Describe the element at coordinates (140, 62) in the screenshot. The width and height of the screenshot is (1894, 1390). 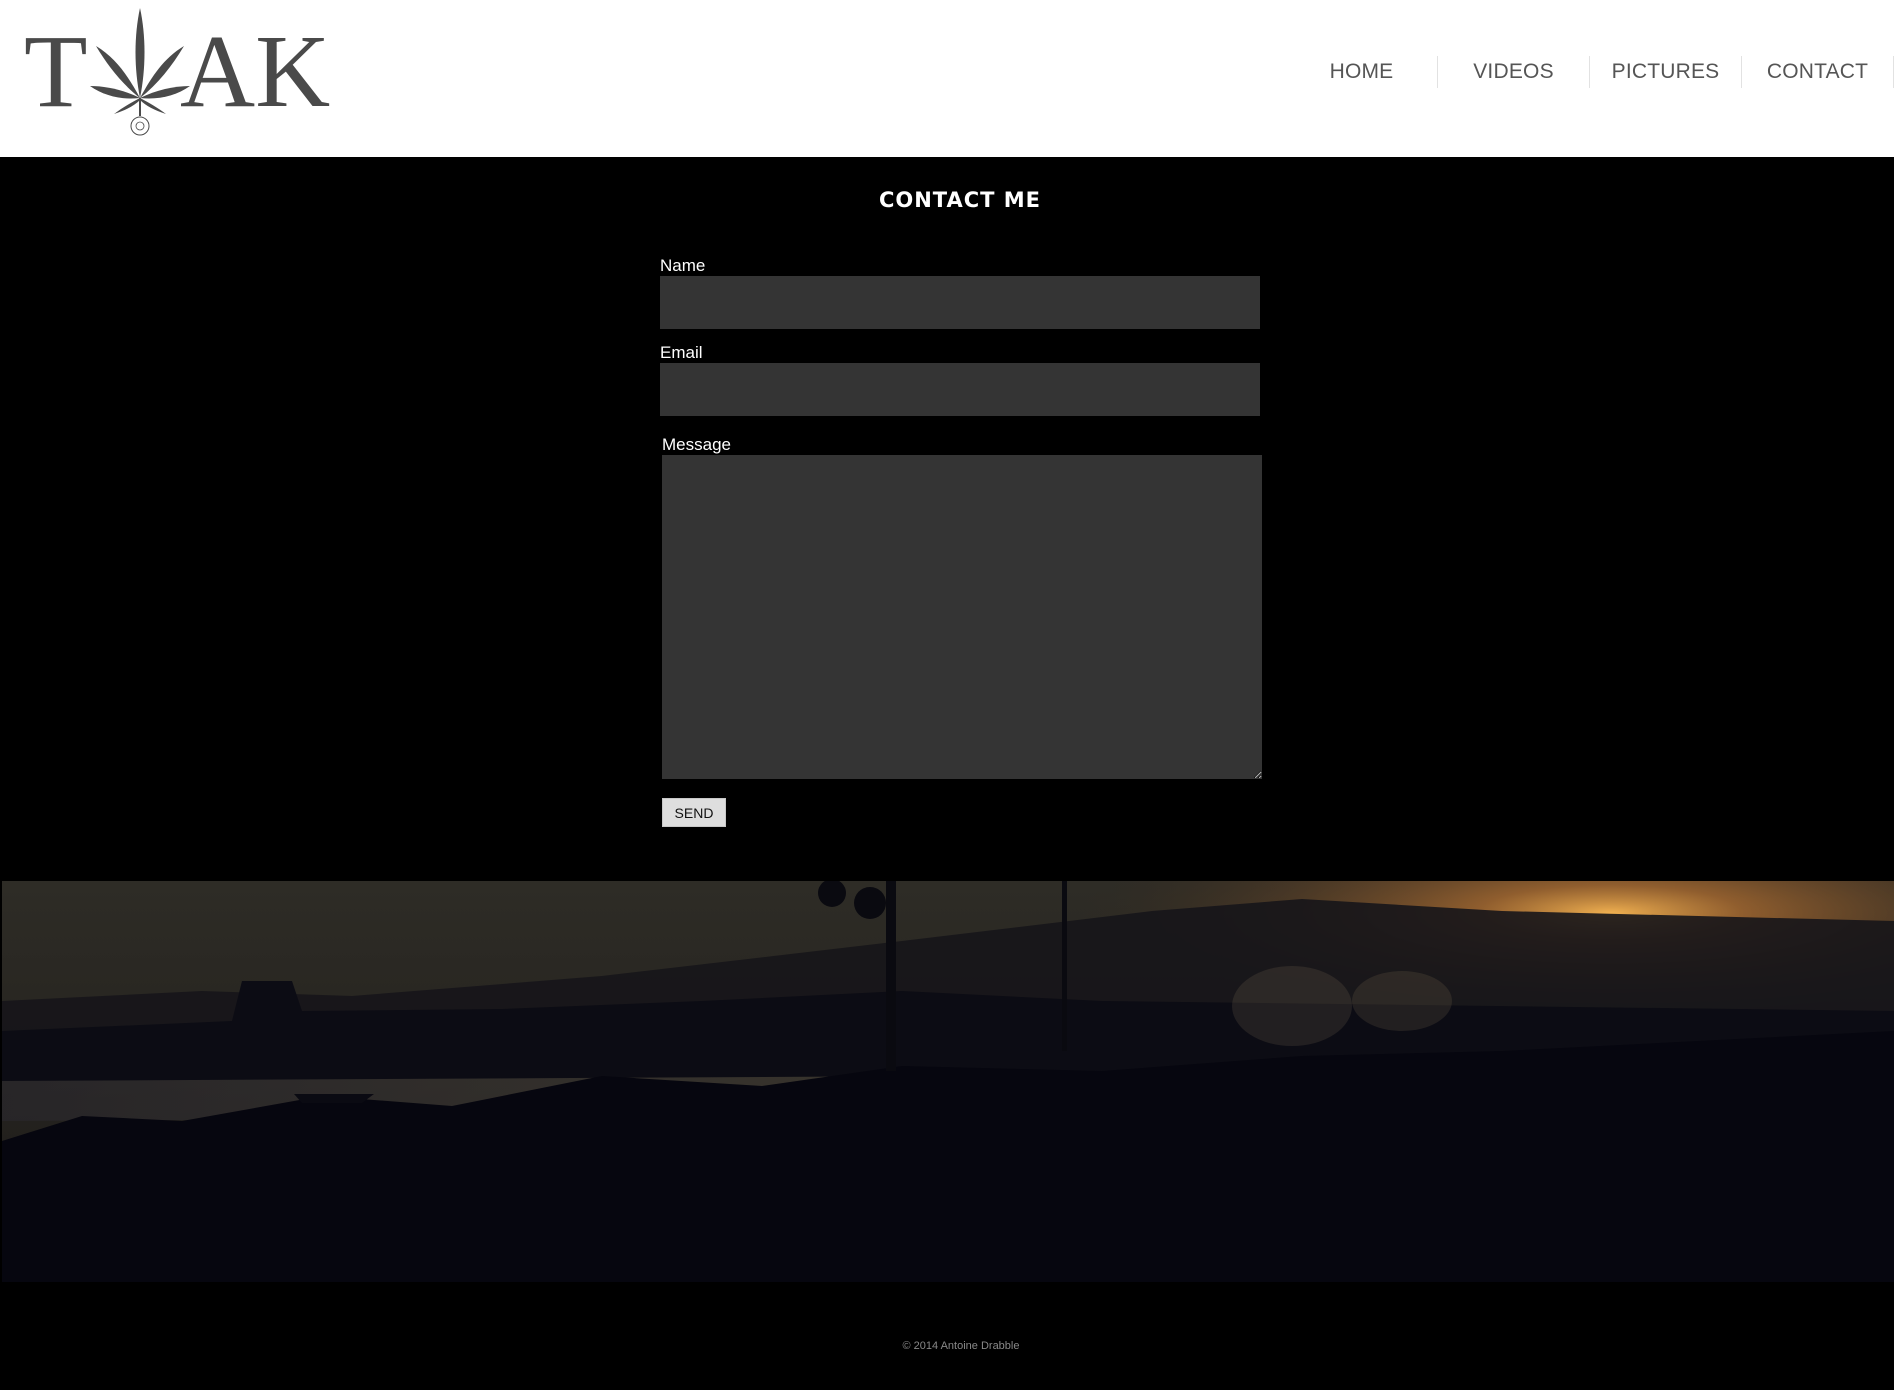
I see `cannabis-leaf-icon` at that location.